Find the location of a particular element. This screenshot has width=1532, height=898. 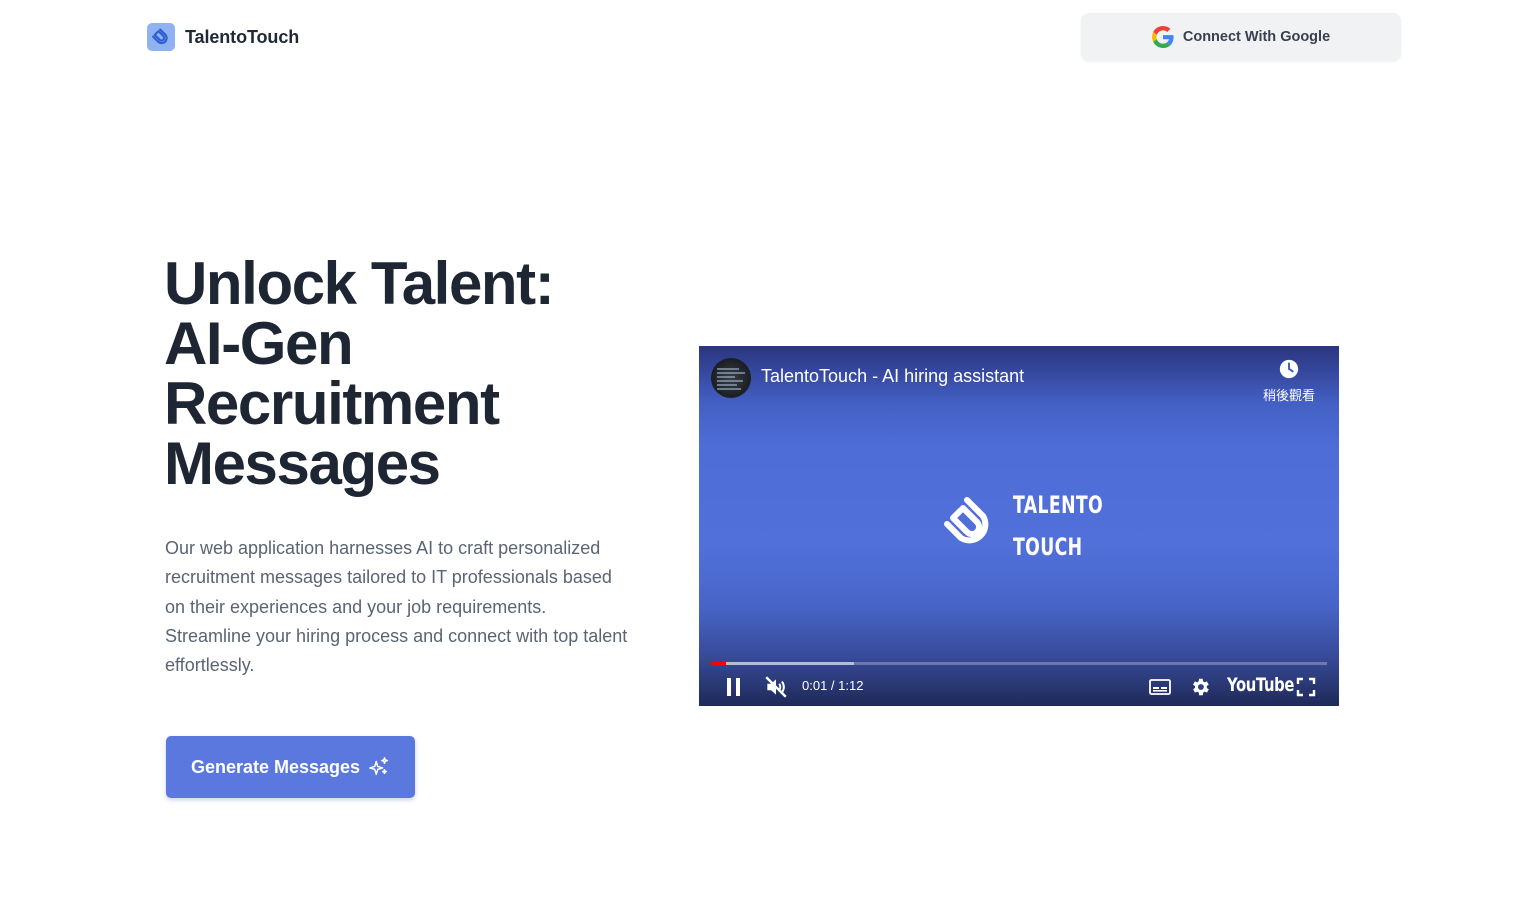

site-header: TalentoTouch Connect With Google is located at coordinates (766, 37).